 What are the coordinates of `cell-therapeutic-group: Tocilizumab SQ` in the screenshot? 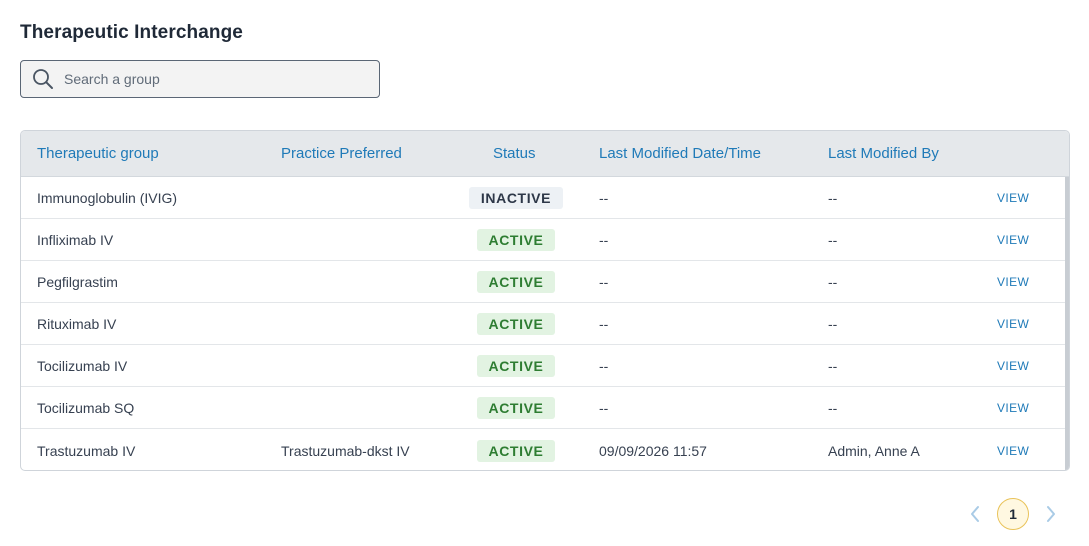 It's located at (86, 407).